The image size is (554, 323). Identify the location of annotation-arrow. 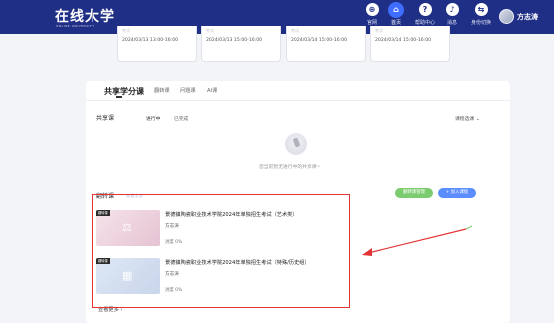
(417, 240).